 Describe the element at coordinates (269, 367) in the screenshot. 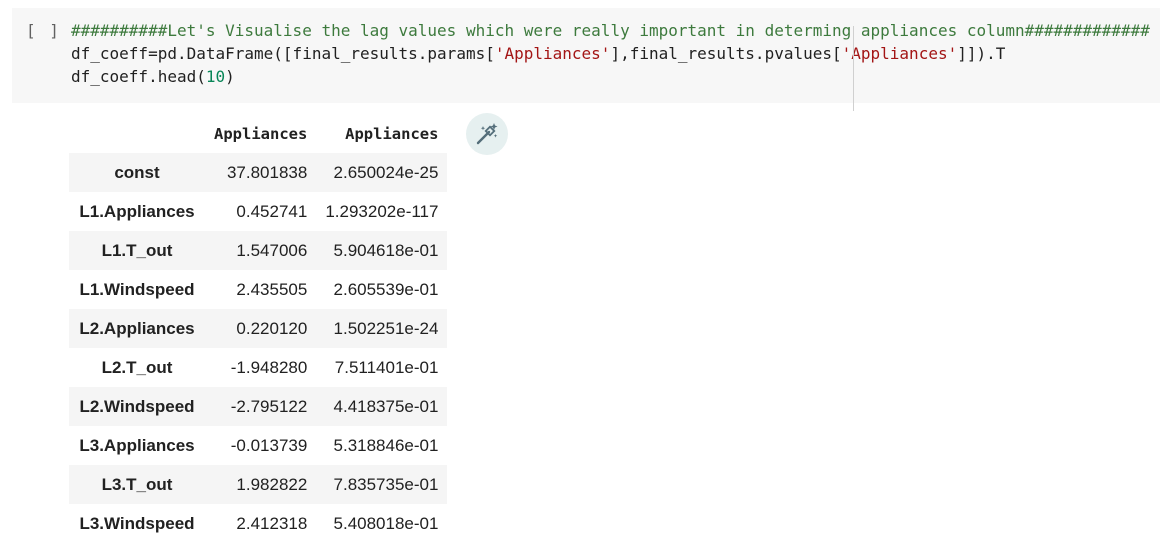

I see `cell-value: -1.948280` at that location.